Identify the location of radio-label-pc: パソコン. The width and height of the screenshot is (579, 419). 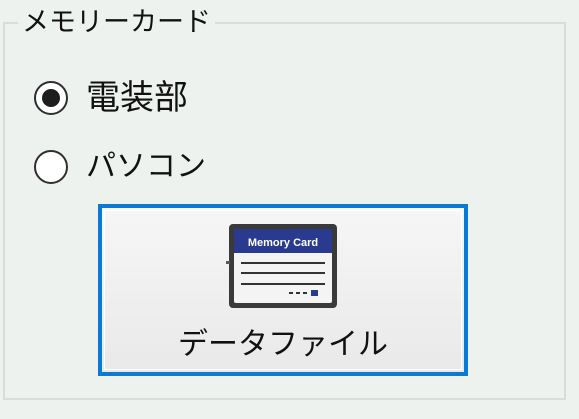
(146, 167).